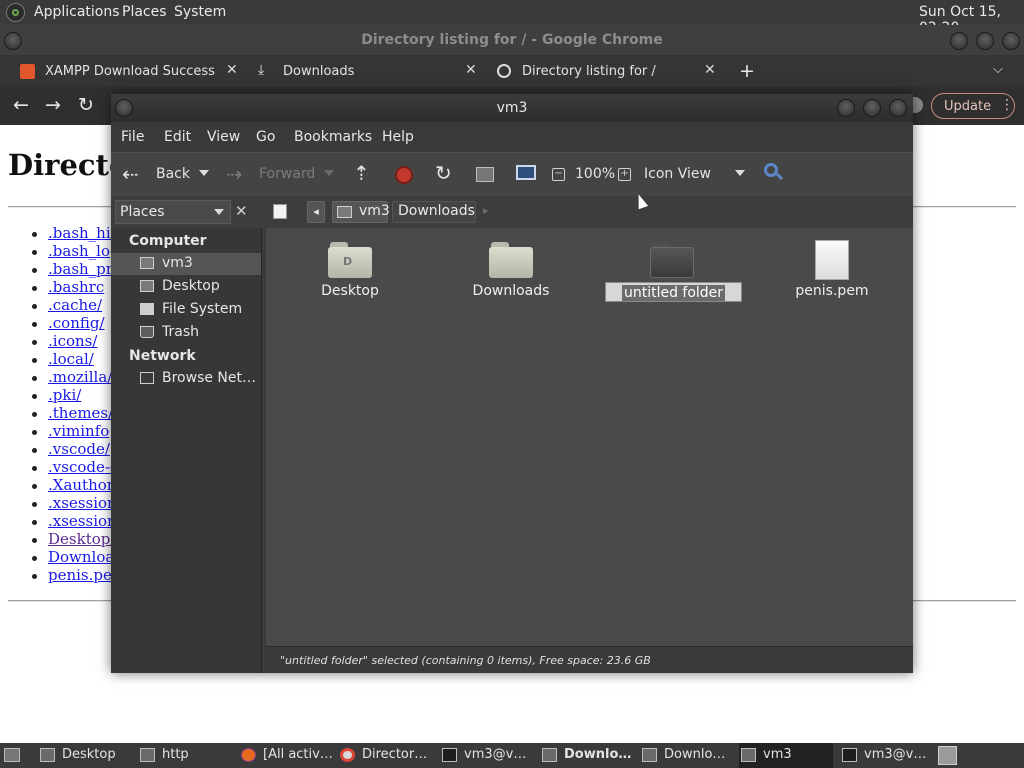 Image resolution: width=1024 pixels, height=768 pixels. I want to click on back-button: Back, so click(173, 174).